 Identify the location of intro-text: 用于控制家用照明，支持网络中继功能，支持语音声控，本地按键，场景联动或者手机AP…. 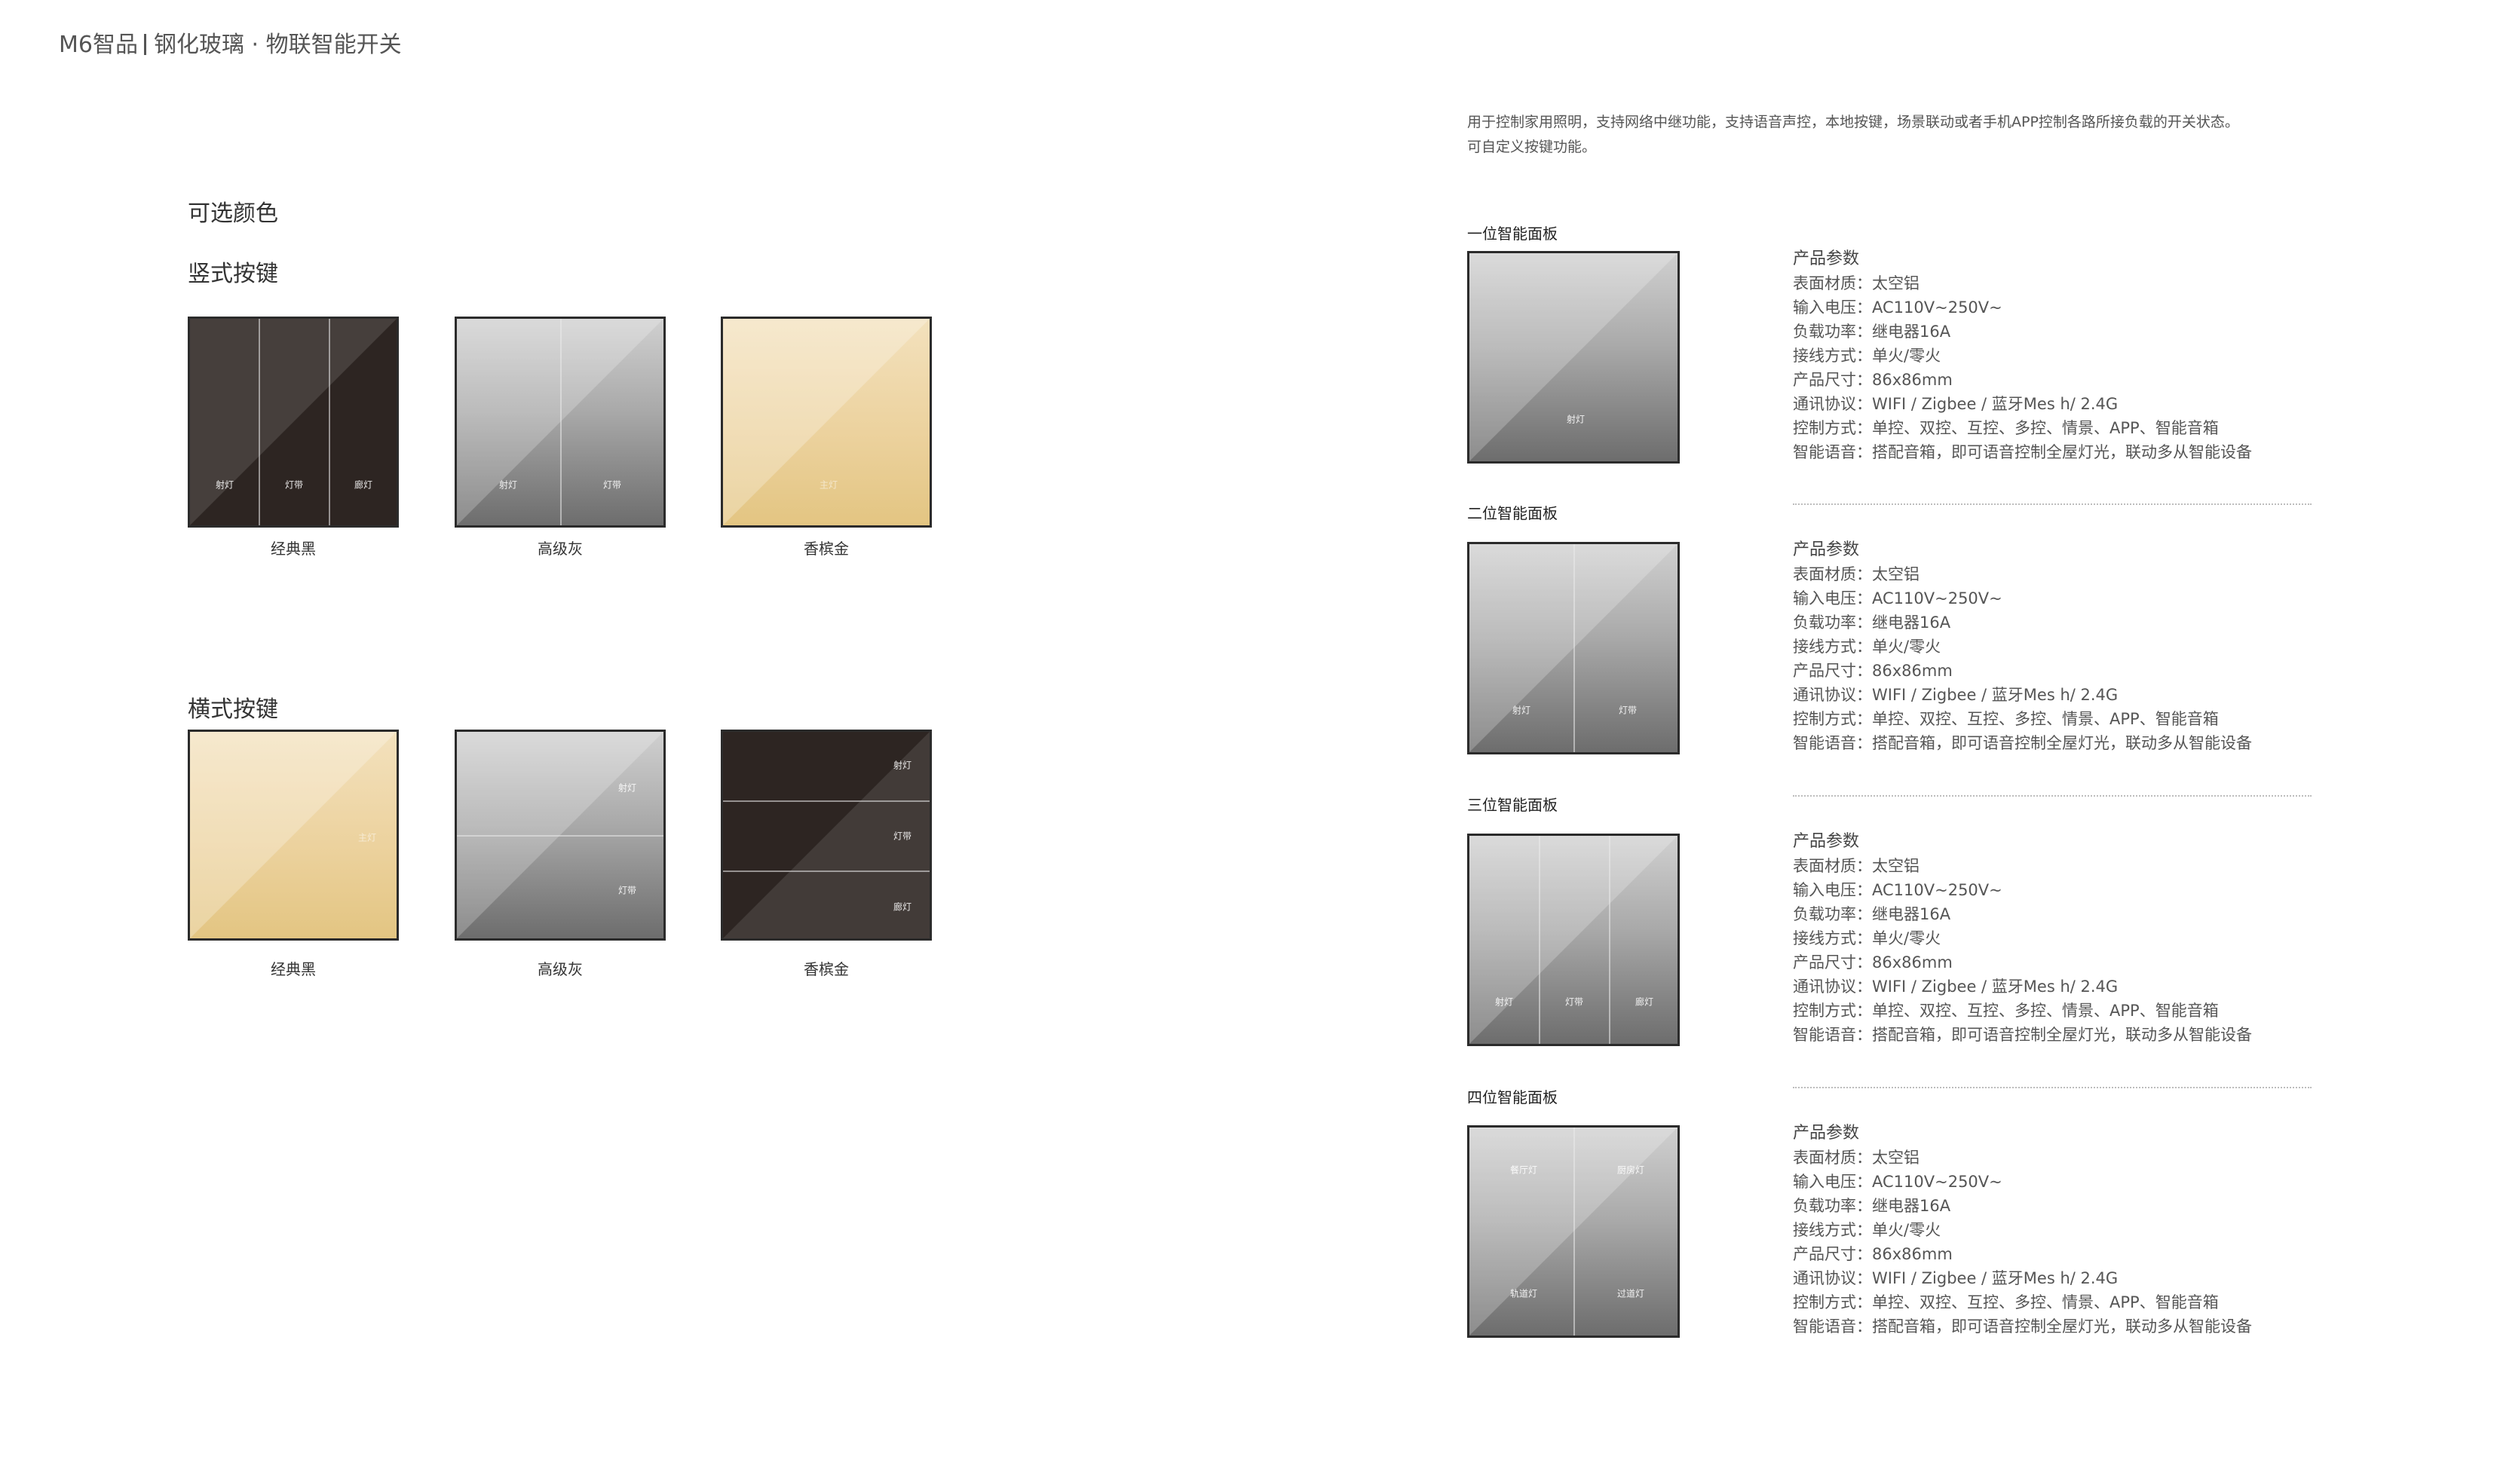
(1853, 135).